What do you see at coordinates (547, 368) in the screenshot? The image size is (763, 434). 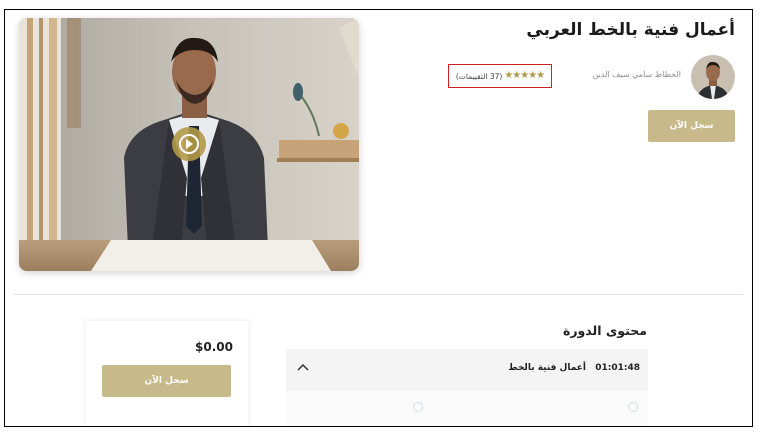 I see `lesson-group-name: أعمال فنية بالخط` at bounding box center [547, 368].